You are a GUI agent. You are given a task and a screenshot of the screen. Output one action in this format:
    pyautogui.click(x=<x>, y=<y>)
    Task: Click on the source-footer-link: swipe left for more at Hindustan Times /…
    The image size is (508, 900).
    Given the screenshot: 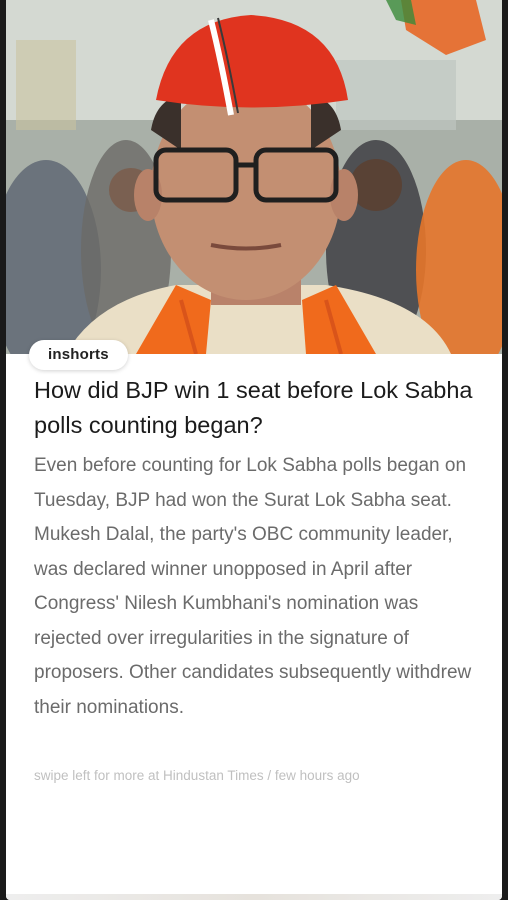 What is the action you would take?
    pyautogui.click(x=259, y=776)
    